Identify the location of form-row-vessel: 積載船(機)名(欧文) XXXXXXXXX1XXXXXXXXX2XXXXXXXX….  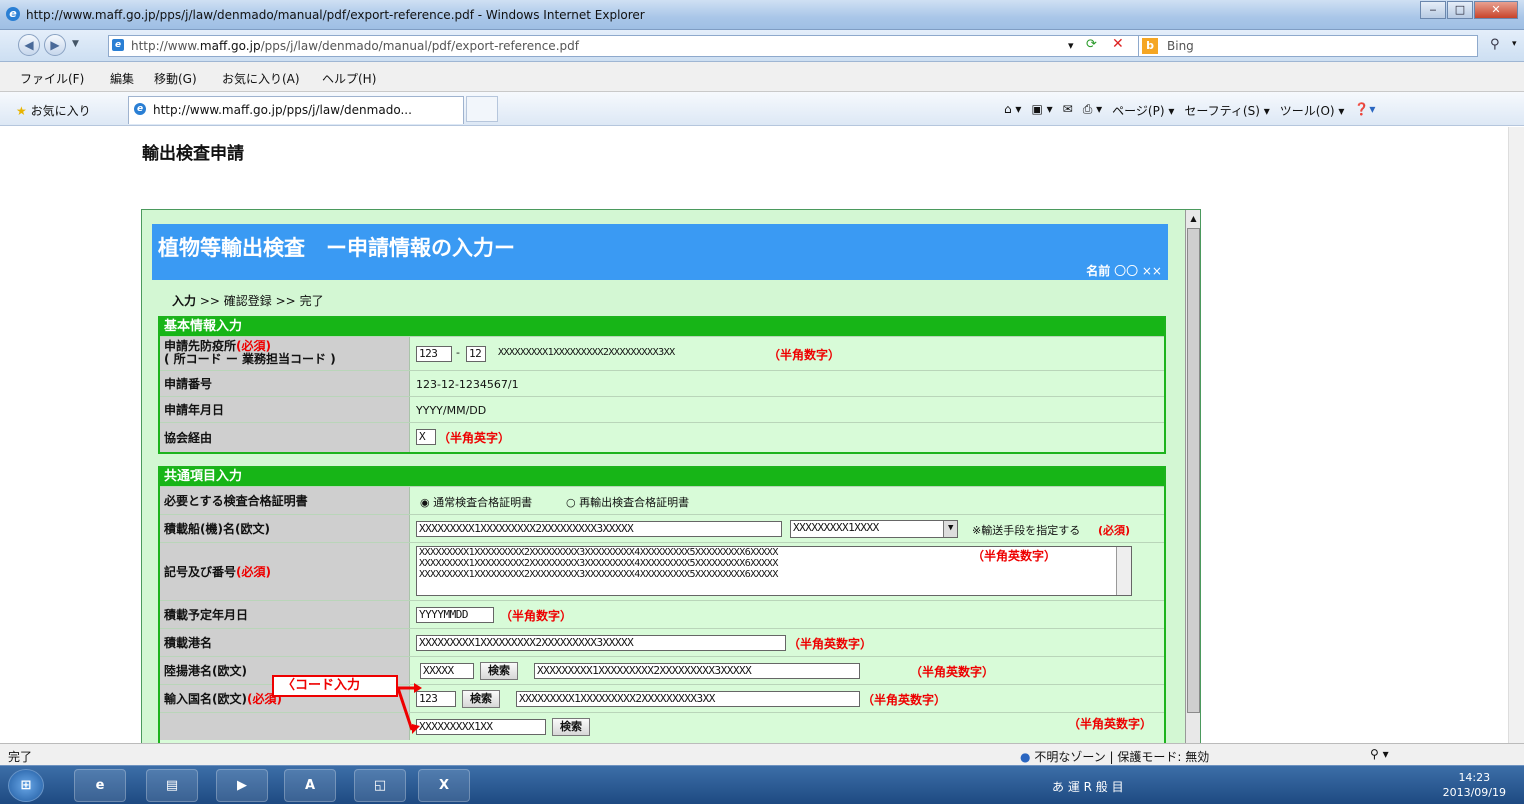
(662, 528).